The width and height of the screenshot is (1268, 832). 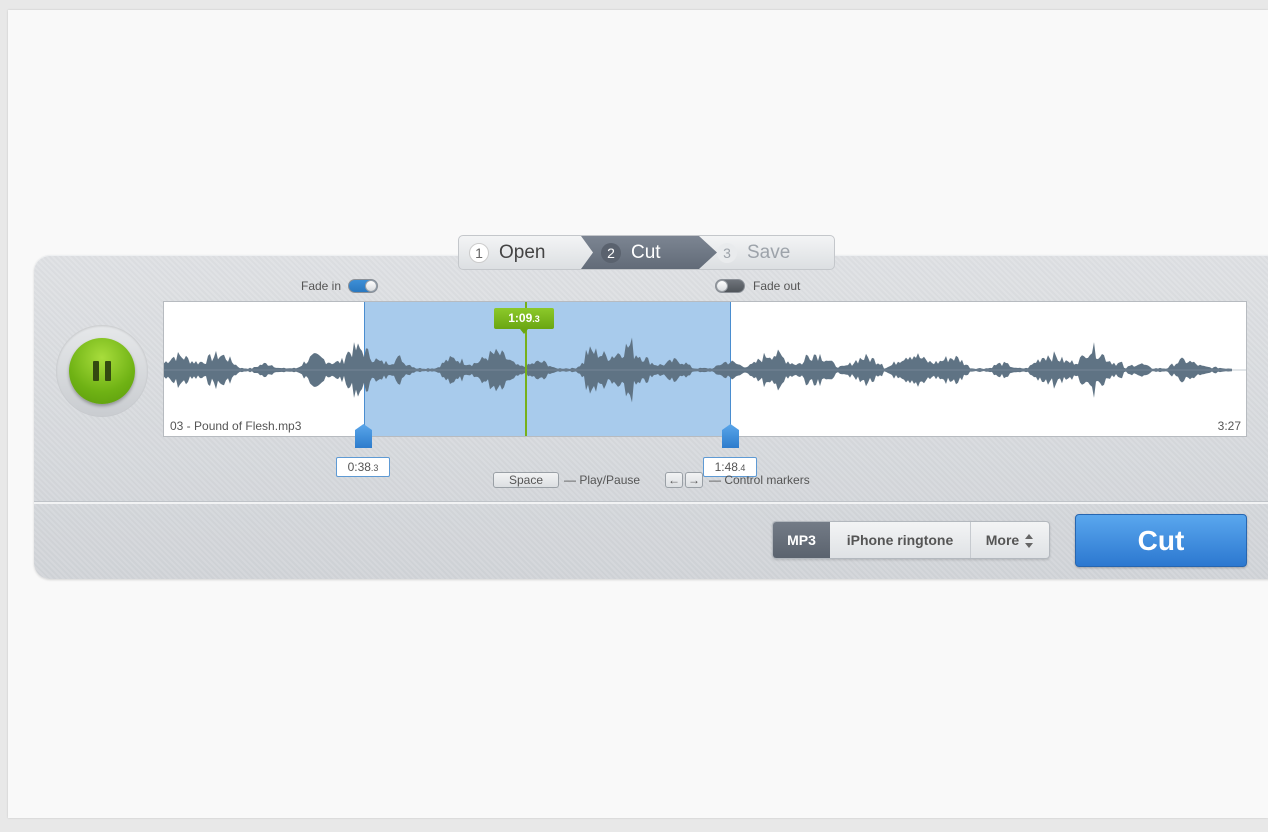 I want to click on format-iphone-ringtone-button: iPhone ringtone, so click(x=900, y=540).